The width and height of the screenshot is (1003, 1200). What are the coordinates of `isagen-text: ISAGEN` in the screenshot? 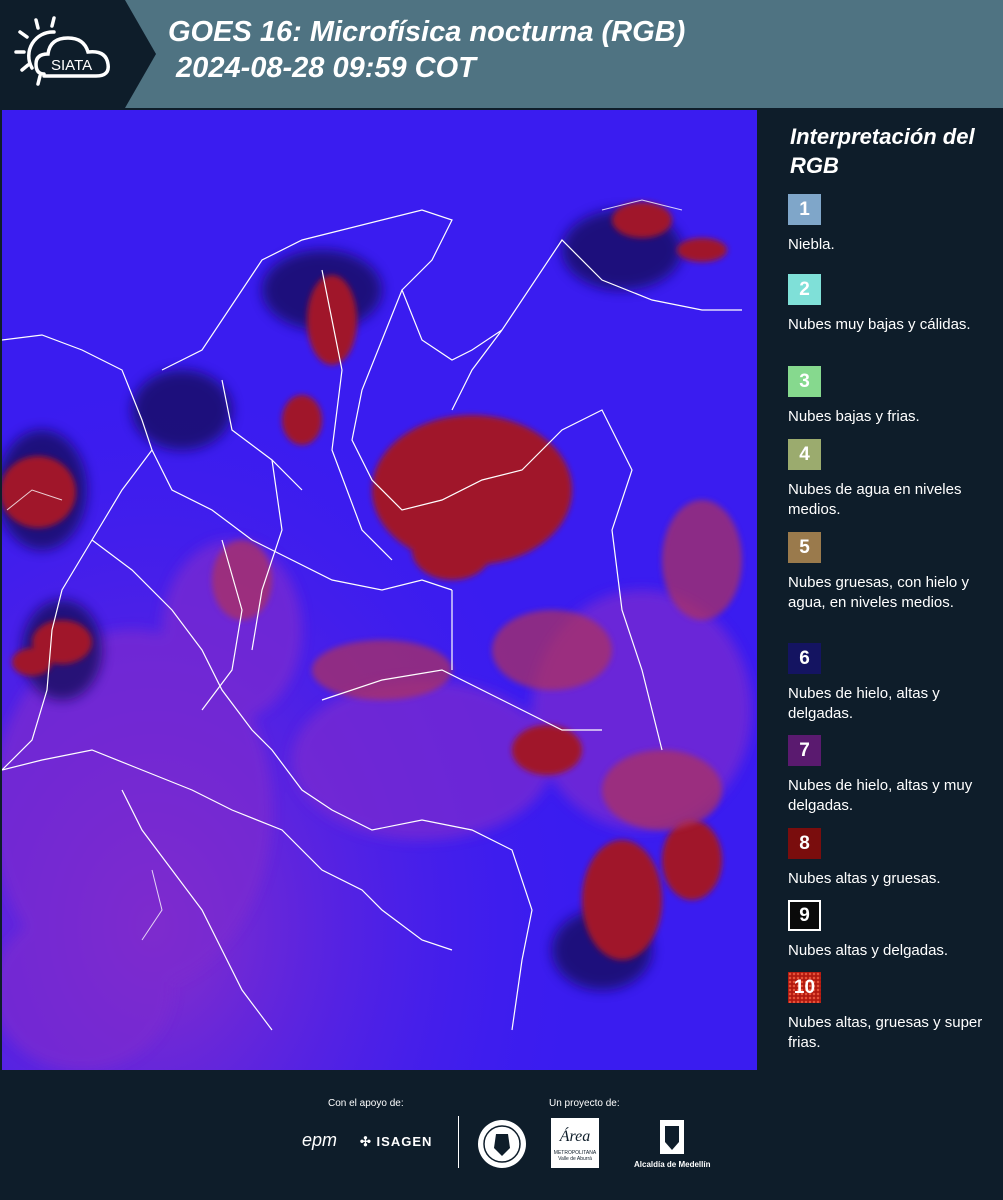 It's located at (404, 1141).